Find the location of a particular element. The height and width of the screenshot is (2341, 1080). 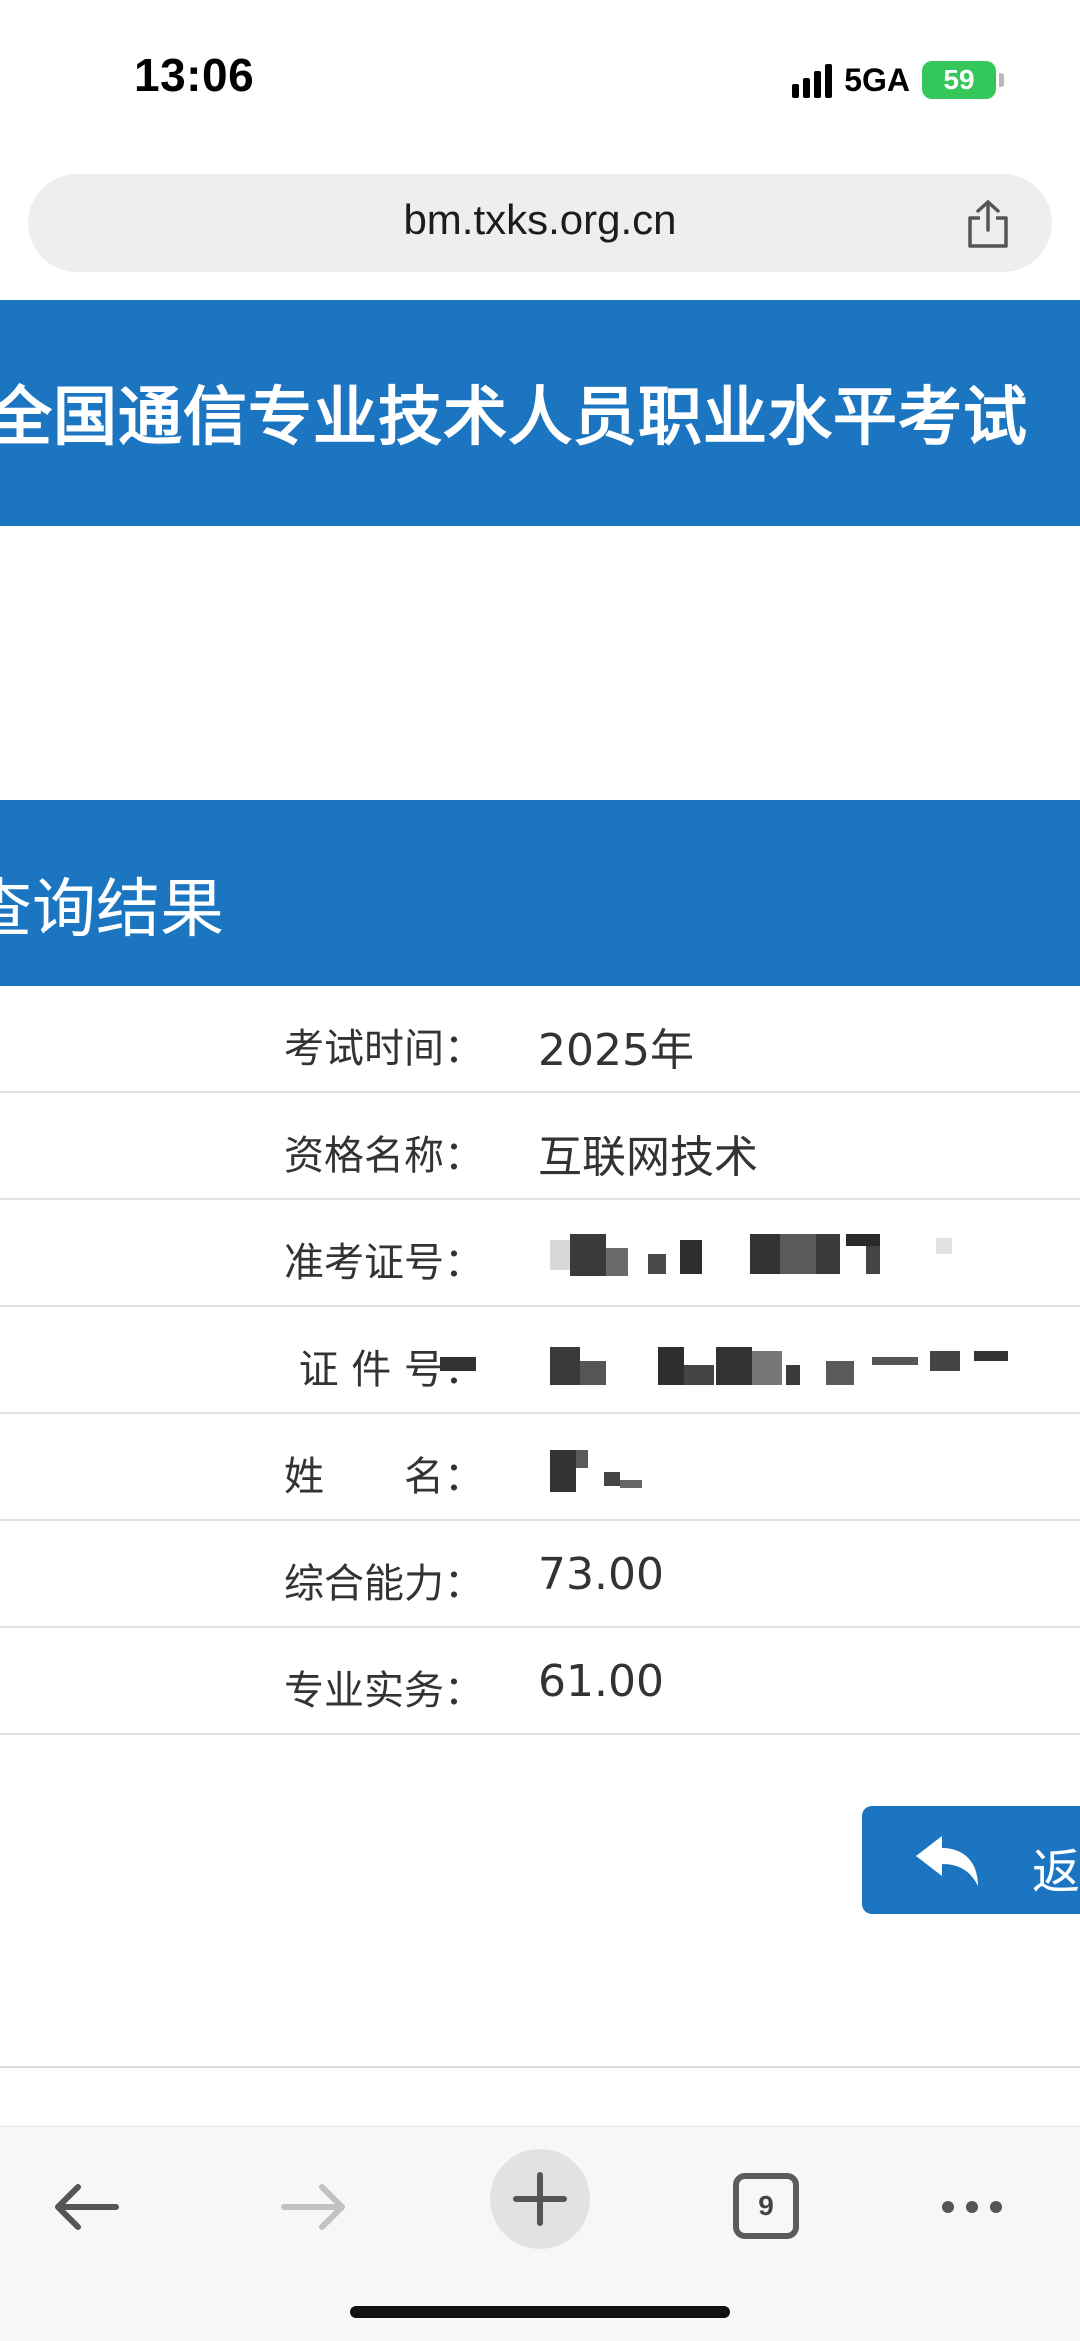

status-indicators: 5GA 59 is located at coordinates (898, 80).